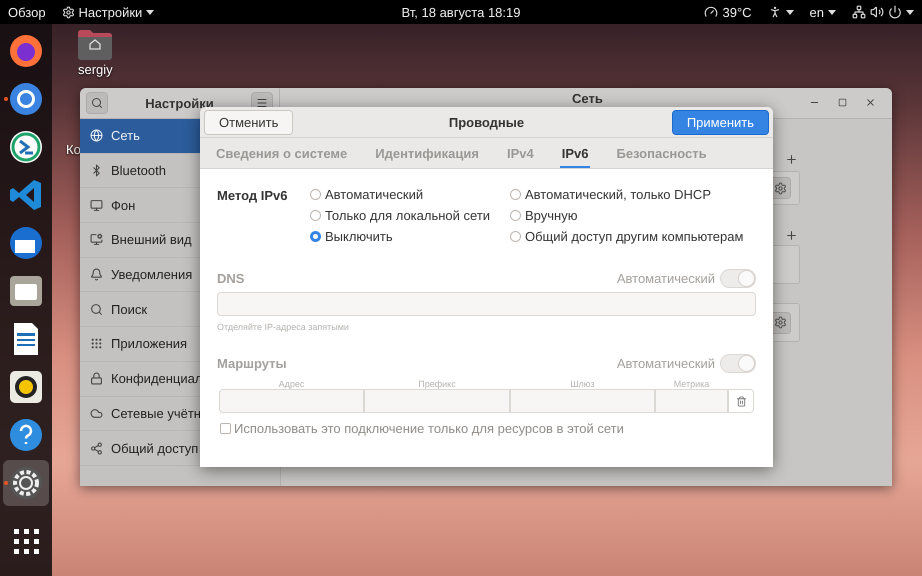 The height and width of the screenshot is (576, 922). I want to click on help-icon, so click(26, 435).